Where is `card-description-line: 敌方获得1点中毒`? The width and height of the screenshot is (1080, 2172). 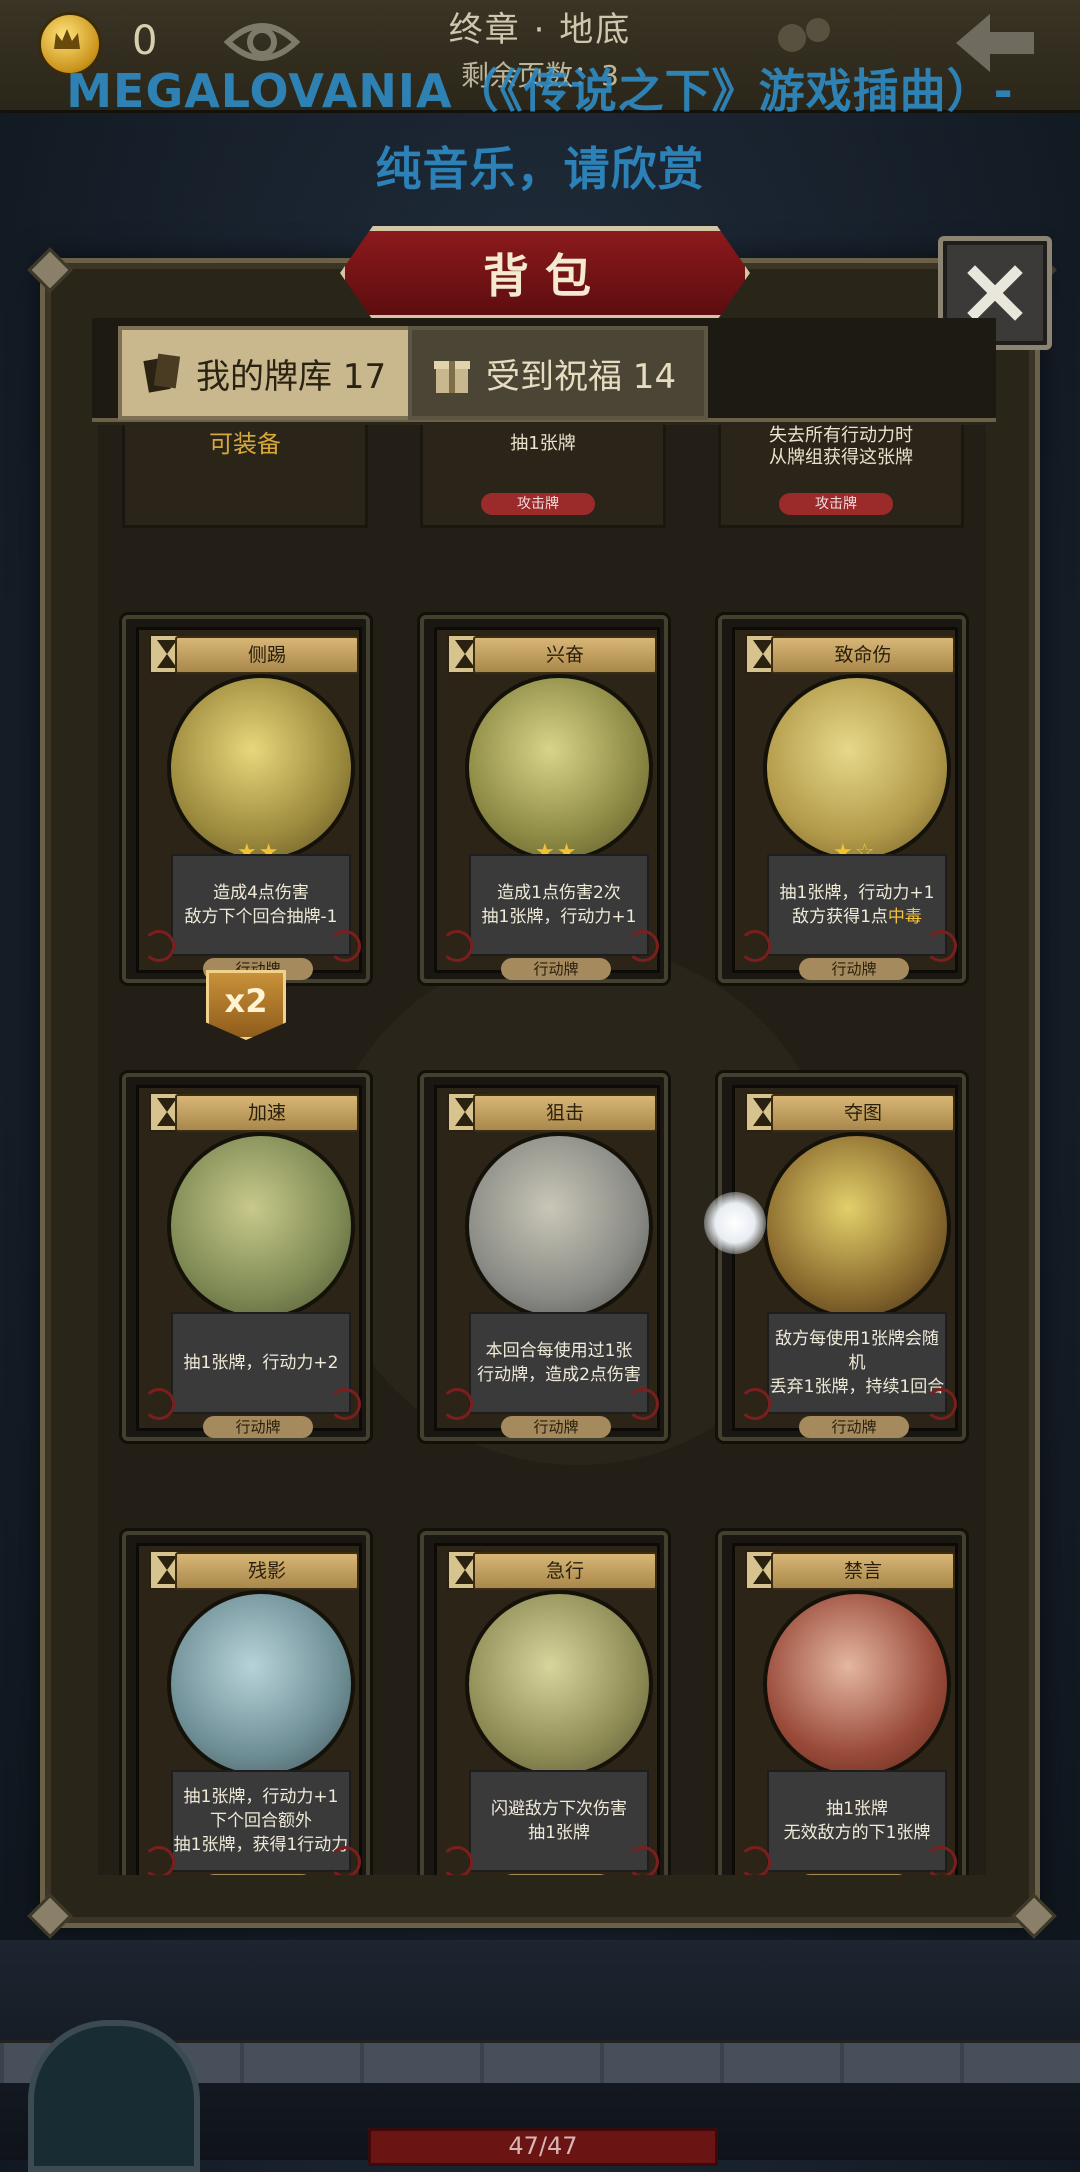
card-description-line: 敌方获得1点中毒 is located at coordinates (857, 917).